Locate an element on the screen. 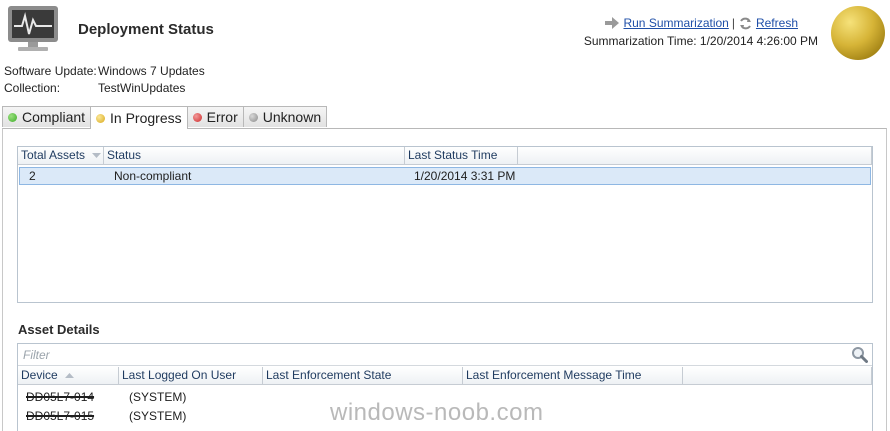  tab-unknown: Unknown is located at coordinates (285, 116).